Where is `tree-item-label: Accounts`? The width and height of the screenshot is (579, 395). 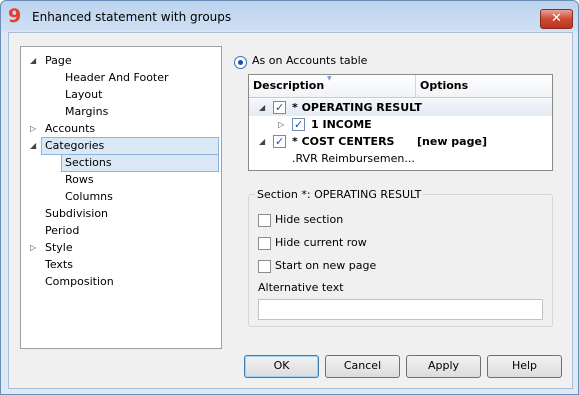 tree-item-label: Accounts is located at coordinates (70, 128).